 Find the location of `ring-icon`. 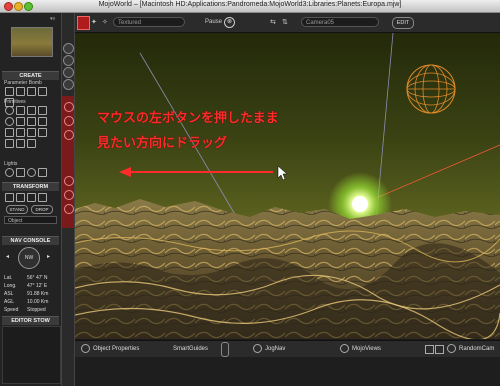

ring-icon is located at coordinates (9, 143).